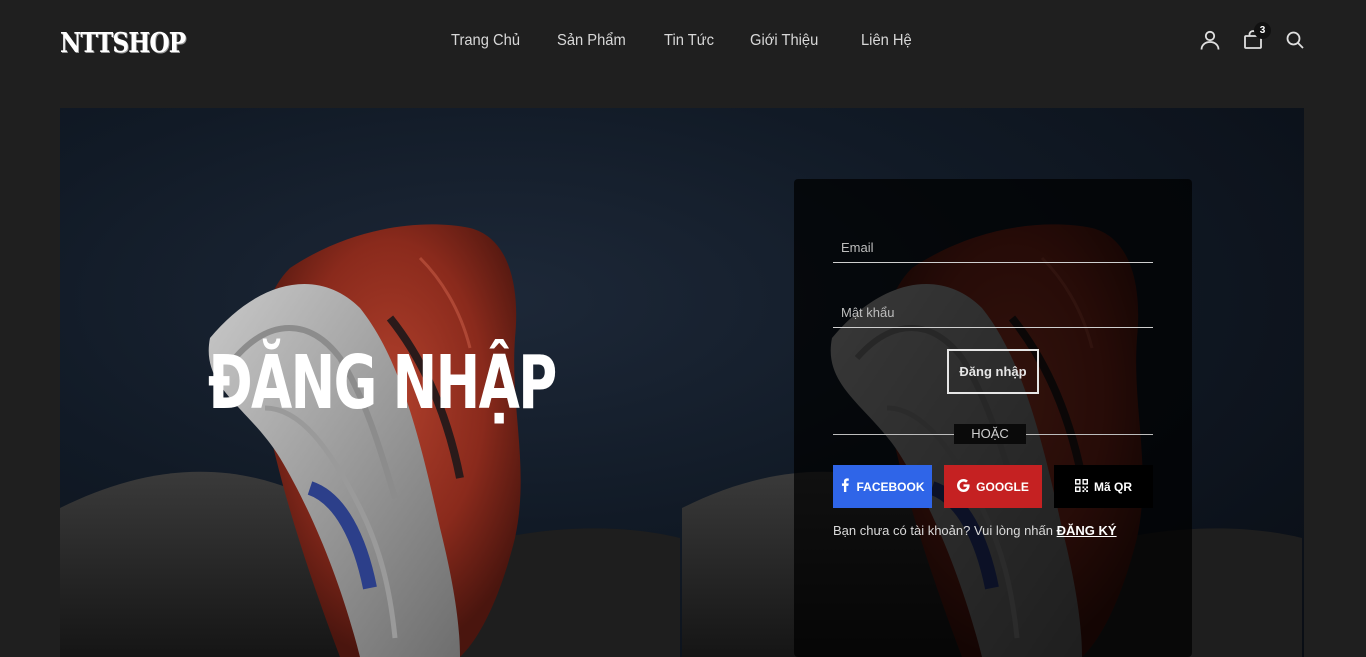  I want to click on user-icon, so click(1210, 40).